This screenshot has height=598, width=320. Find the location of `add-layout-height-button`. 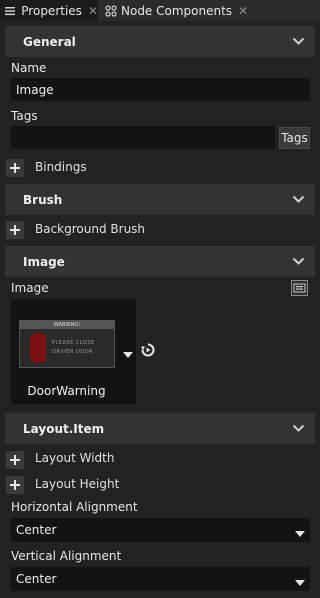

add-layout-height-button is located at coordinates (15, 485).